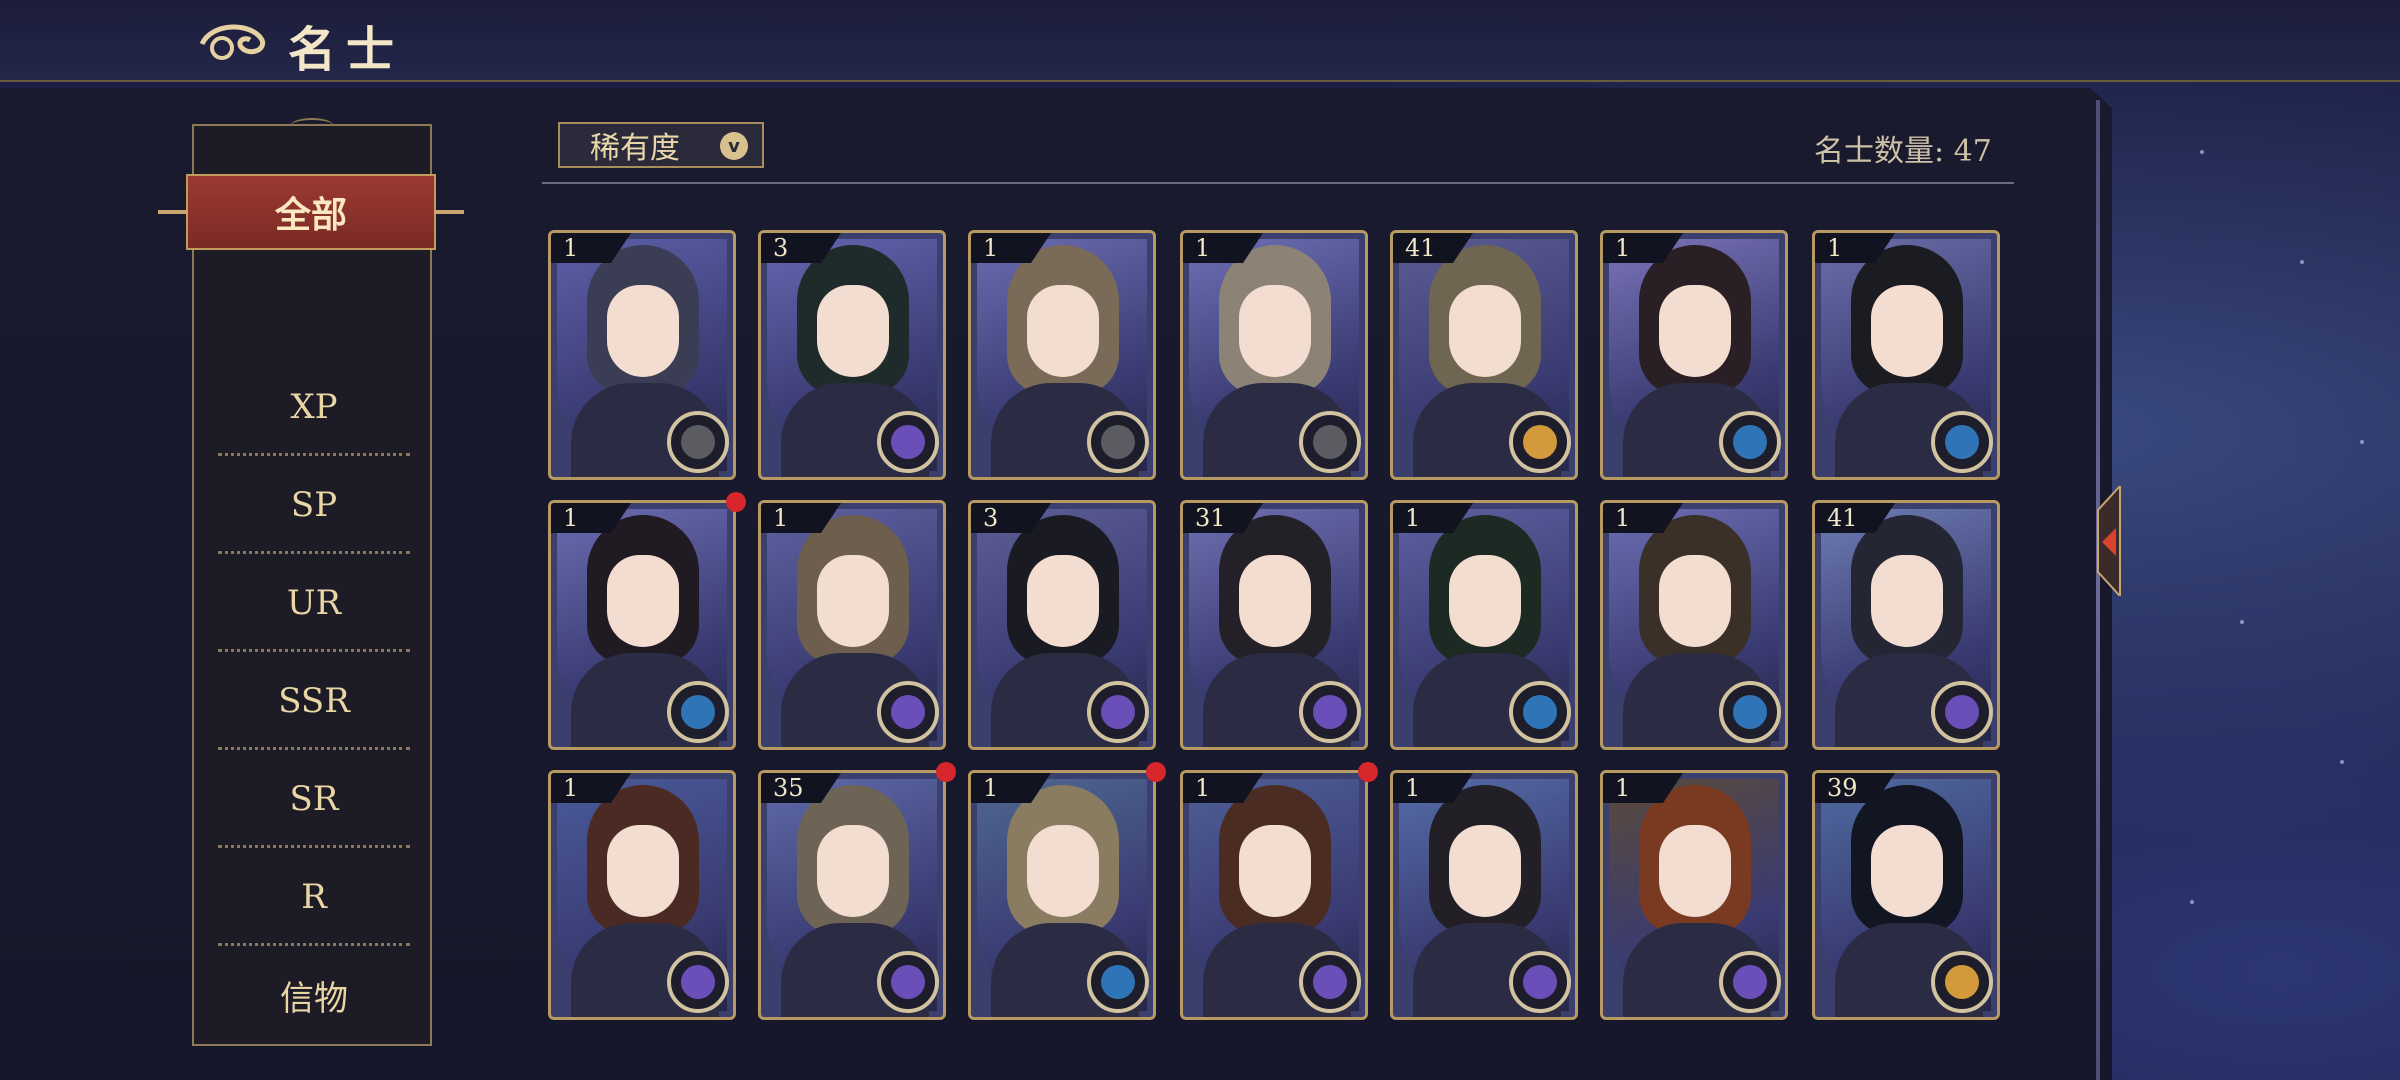  I want to click on sidebar-item-label: UR, so click(314, 603).